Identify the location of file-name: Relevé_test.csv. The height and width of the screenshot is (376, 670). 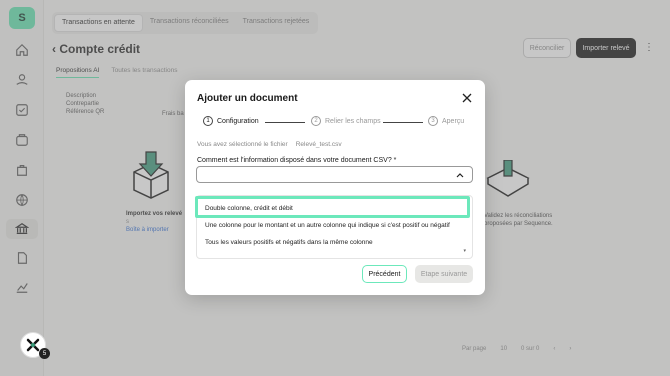
(318, 144).